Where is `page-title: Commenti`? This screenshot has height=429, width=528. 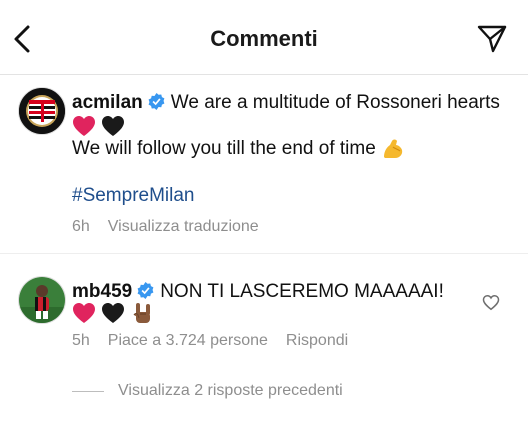 page-title: Commenti is located at coordinates (264, 38).